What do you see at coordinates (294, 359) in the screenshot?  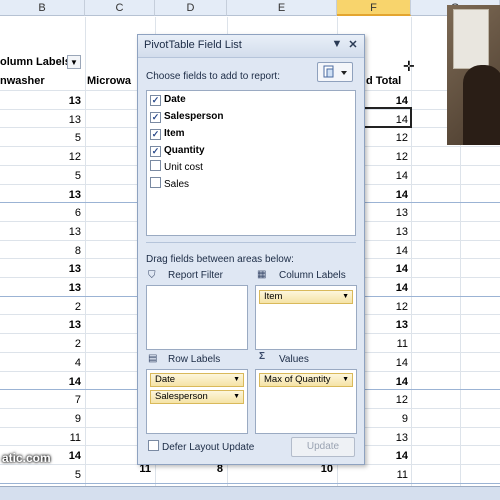 I see `values-label: Values` at bounding box center [294, 359].